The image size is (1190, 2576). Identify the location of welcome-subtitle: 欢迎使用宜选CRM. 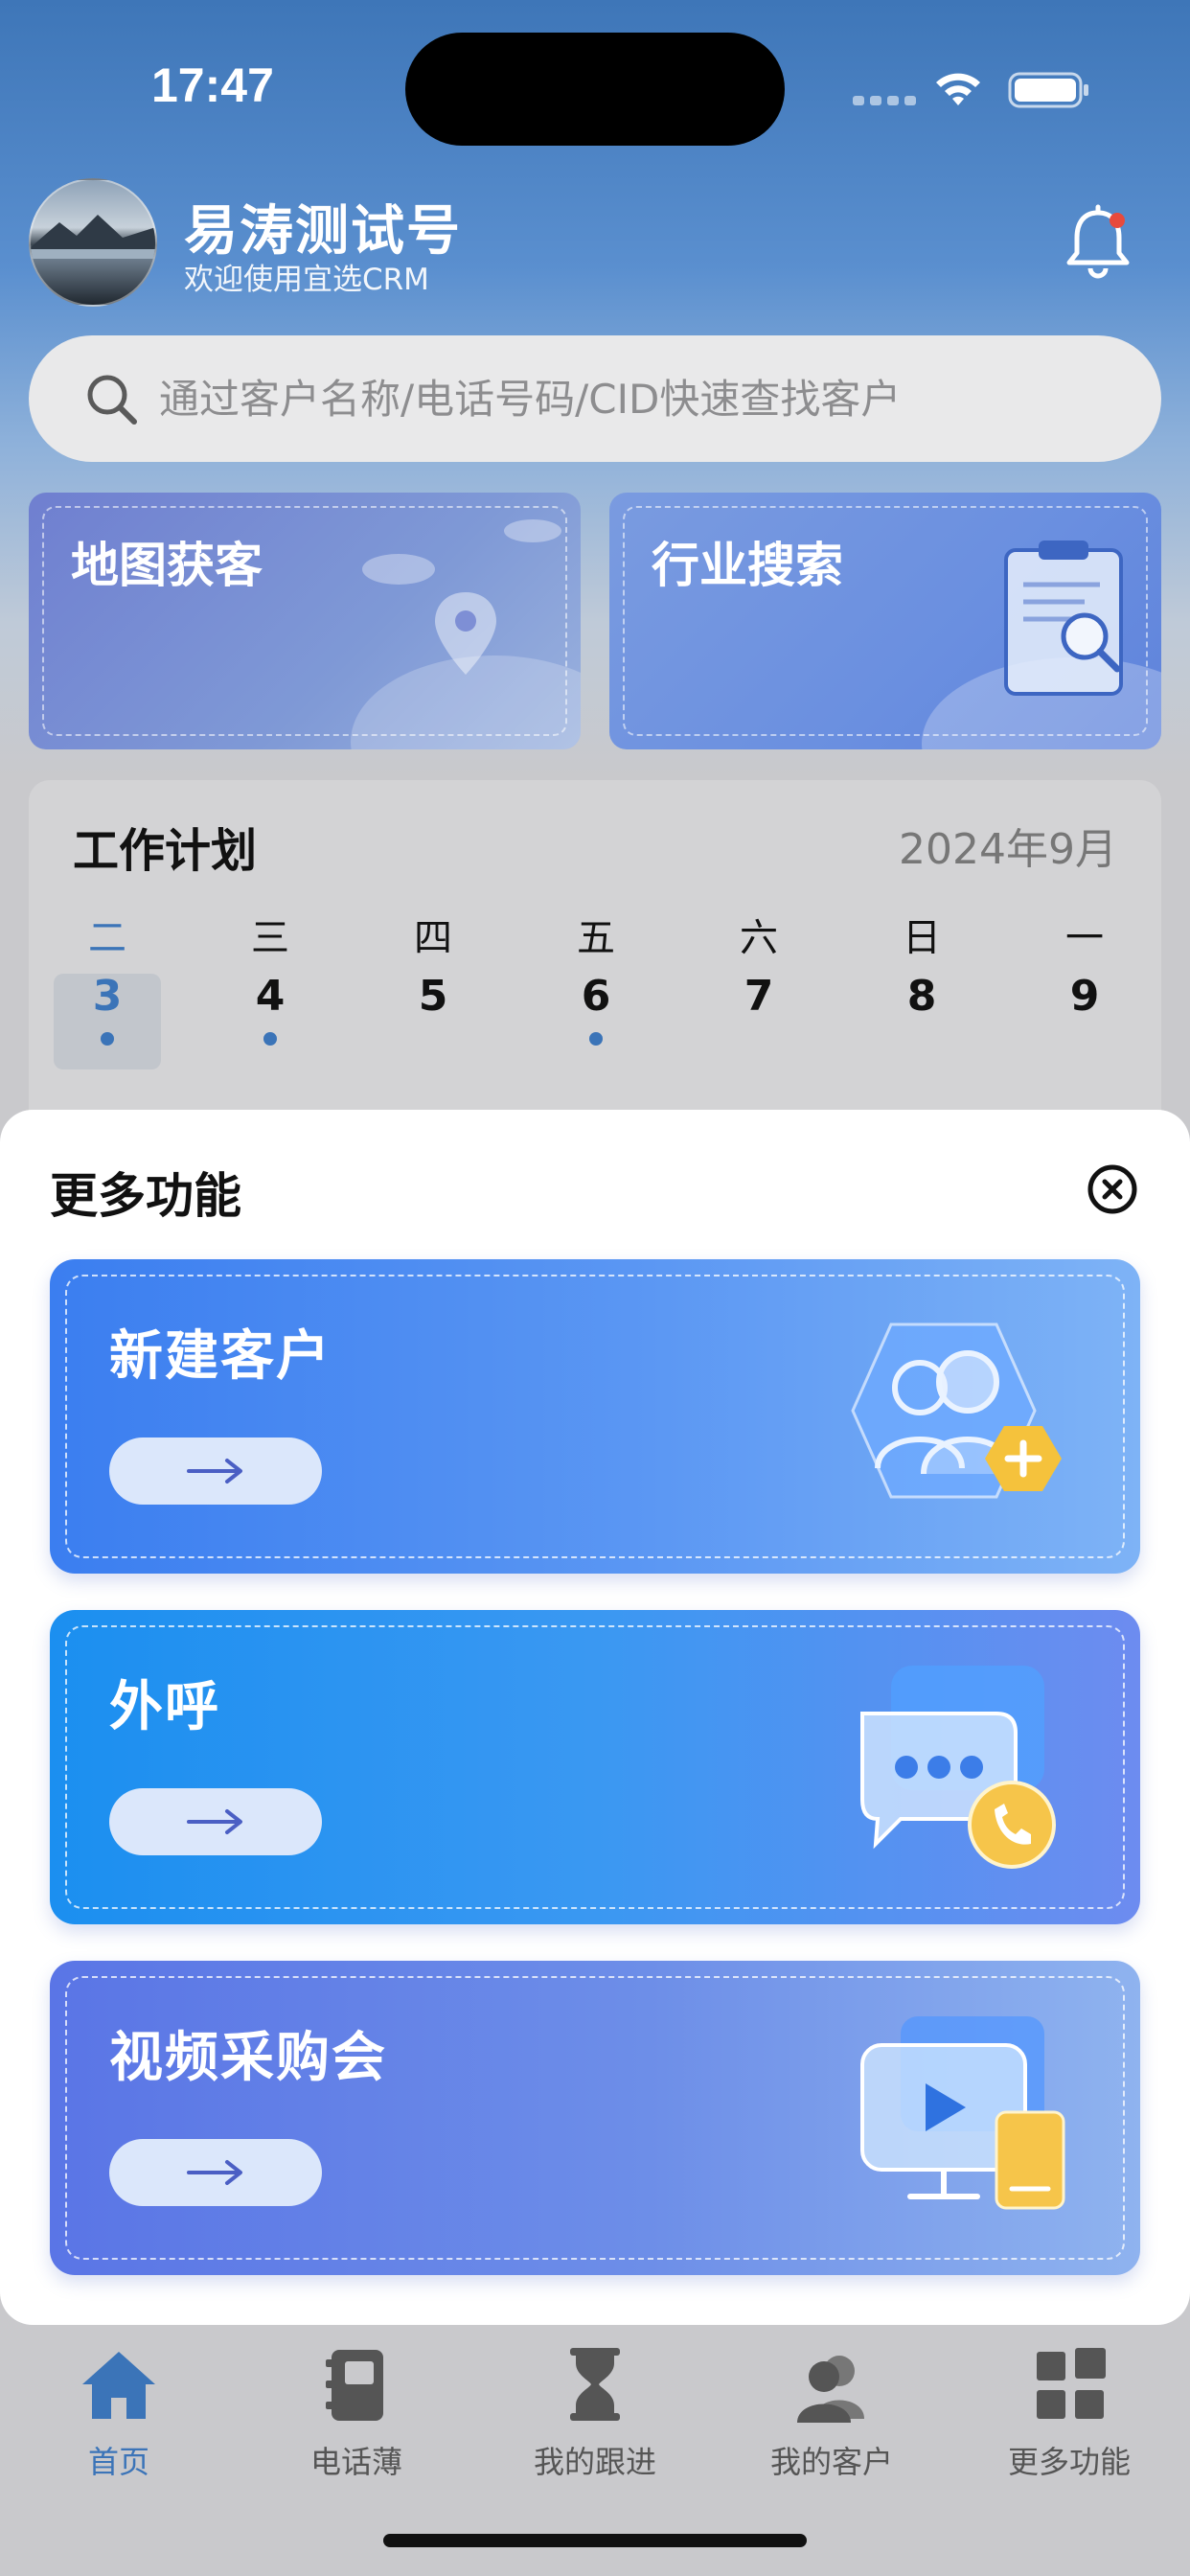
(307, 280).